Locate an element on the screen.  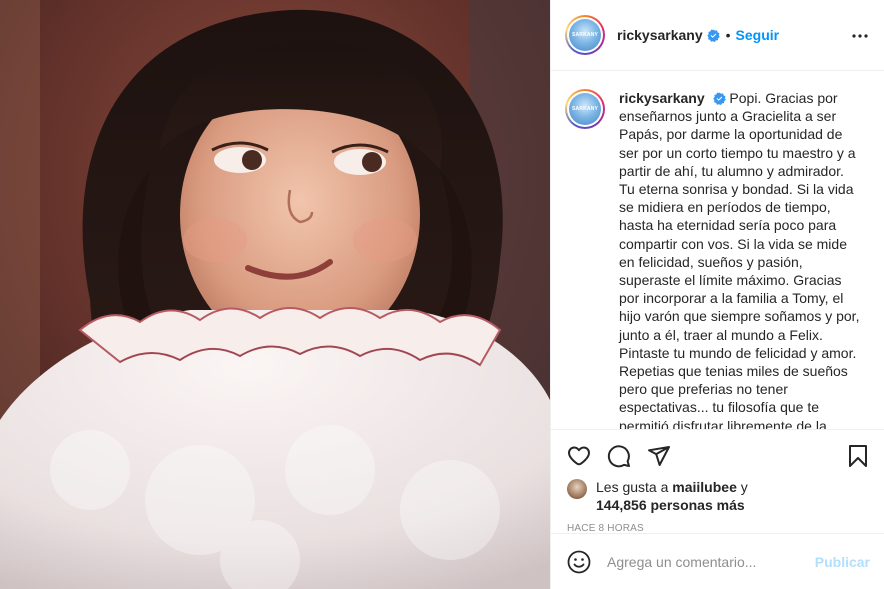
follow-button: Seguir is located at coordinates (758, 35).